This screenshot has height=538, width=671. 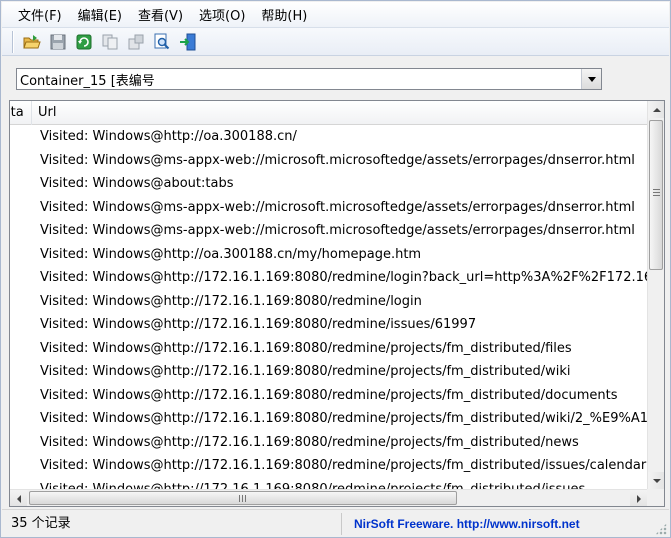 I want to click on scroll-left-button, so click(x=18, y=498).